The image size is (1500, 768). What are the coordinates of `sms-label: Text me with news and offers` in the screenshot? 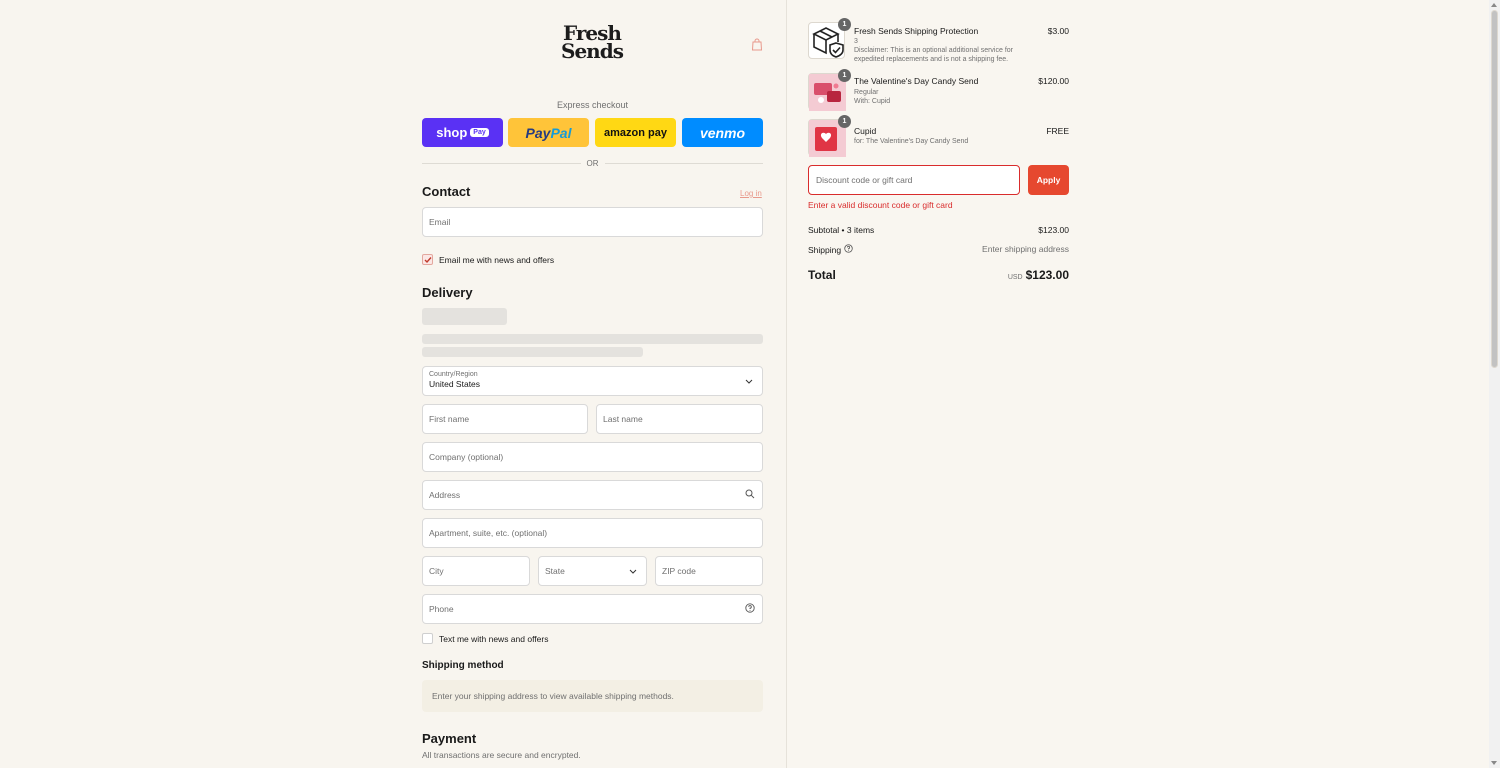 It's located at (494, 638).